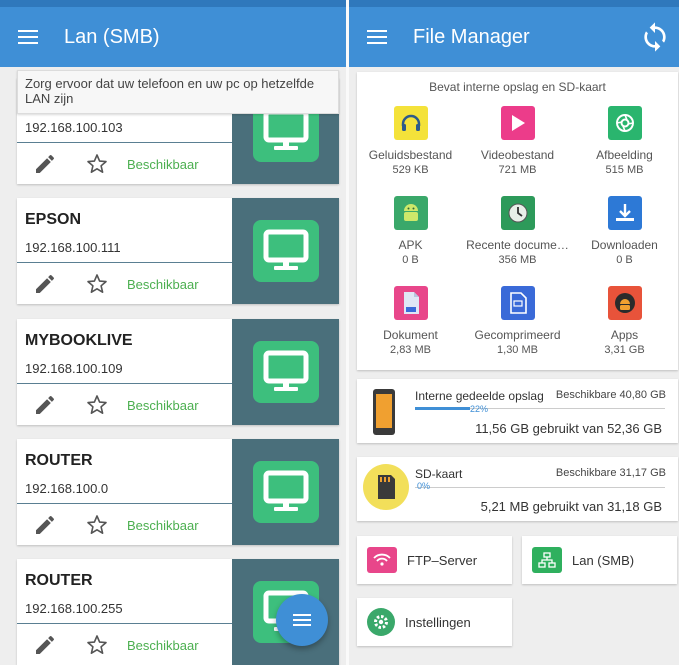 The image size is (679, 665). What do you see at coordinates (624, 330) in the screenshot?
I see `category-apps: Apps 3,31 GB` at bounding box center [624, 330].